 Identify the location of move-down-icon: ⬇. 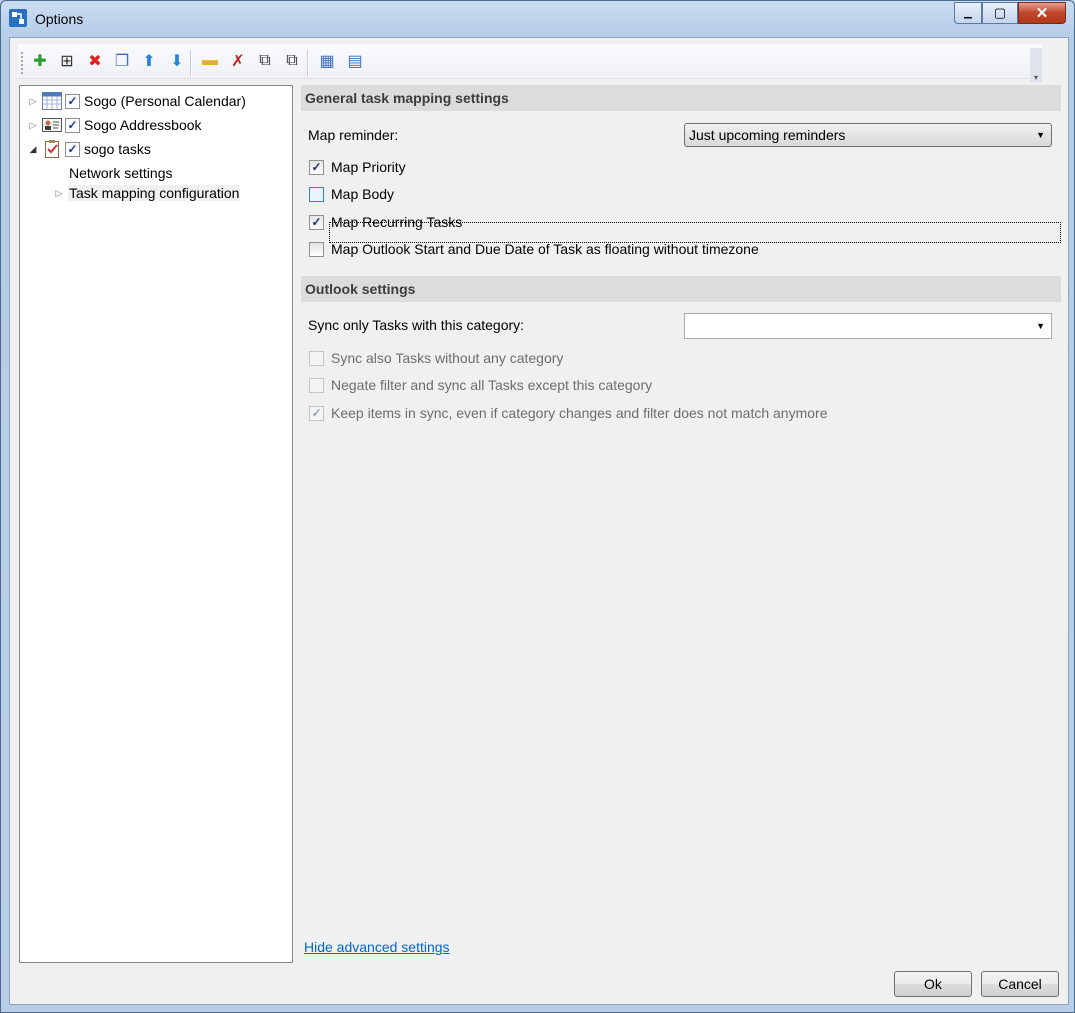
(177, 61).